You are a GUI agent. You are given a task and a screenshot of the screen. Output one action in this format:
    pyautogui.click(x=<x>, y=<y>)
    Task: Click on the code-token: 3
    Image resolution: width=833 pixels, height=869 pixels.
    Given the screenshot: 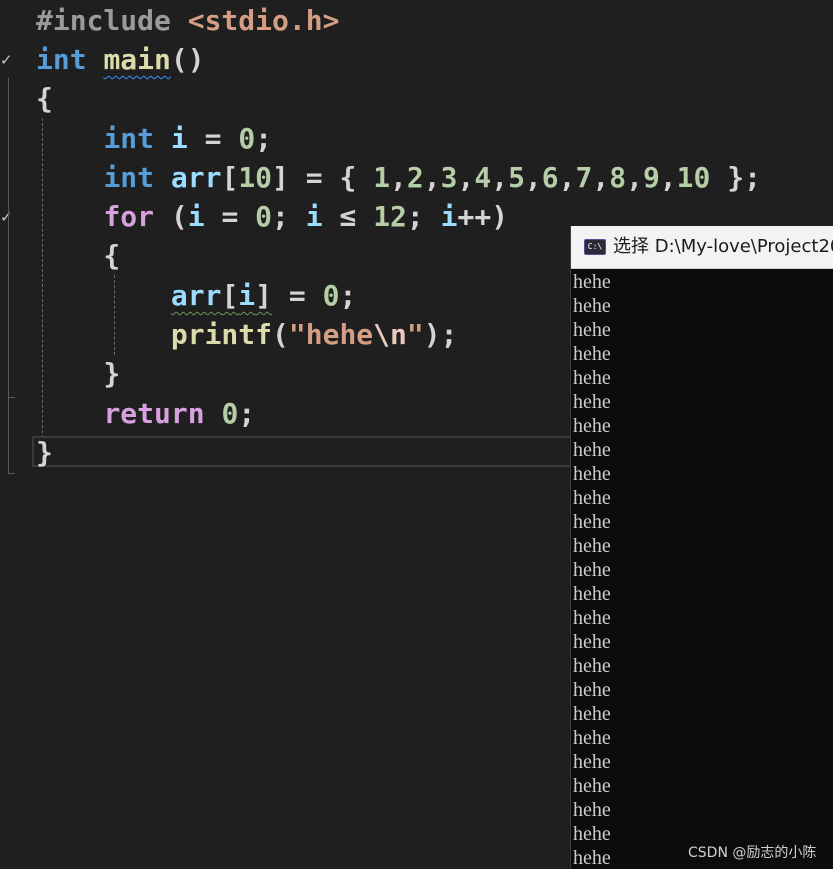 What is the action you would take?
    pyautogui.click(x=449, y=177)
    